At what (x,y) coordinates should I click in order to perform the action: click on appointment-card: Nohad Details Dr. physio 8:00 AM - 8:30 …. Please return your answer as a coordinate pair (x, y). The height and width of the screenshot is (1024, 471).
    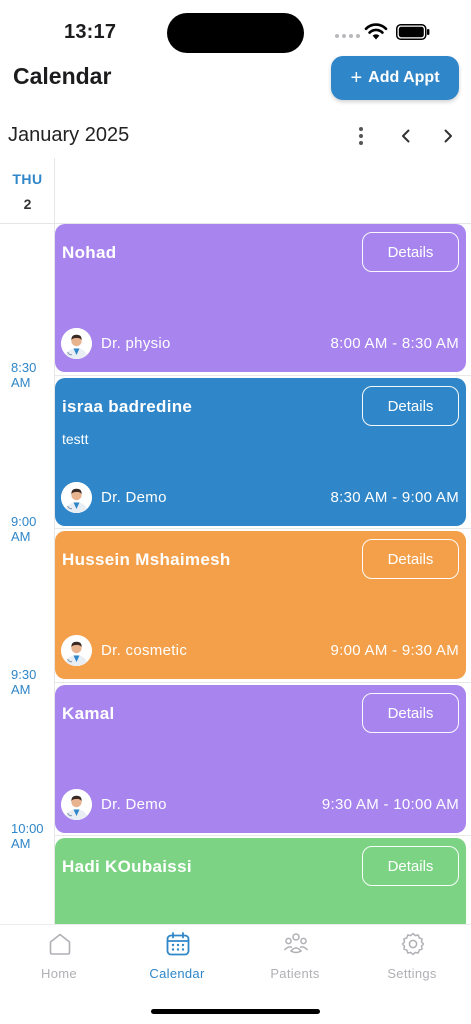
    Looking at the image, I should click on (260, 298).